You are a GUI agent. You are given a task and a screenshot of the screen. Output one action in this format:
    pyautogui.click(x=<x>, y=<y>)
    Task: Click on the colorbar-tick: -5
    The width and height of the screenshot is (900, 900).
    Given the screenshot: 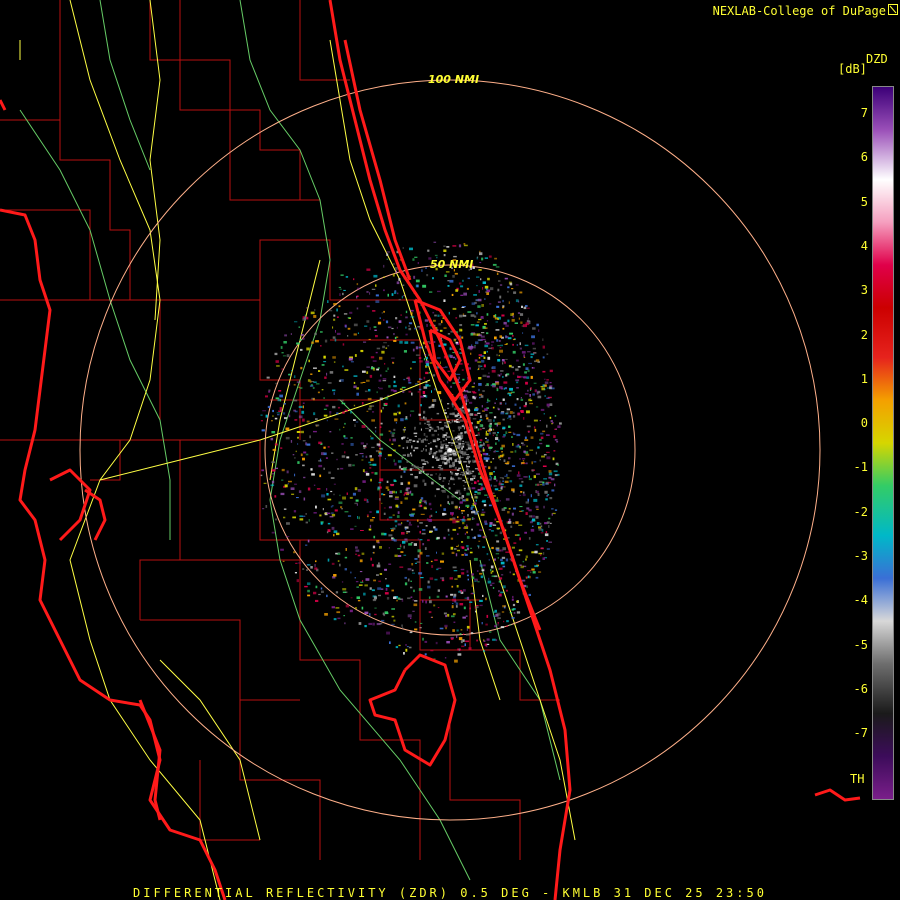 What is the action you would take?
    pyautogui.click(x=860, y=644)
    